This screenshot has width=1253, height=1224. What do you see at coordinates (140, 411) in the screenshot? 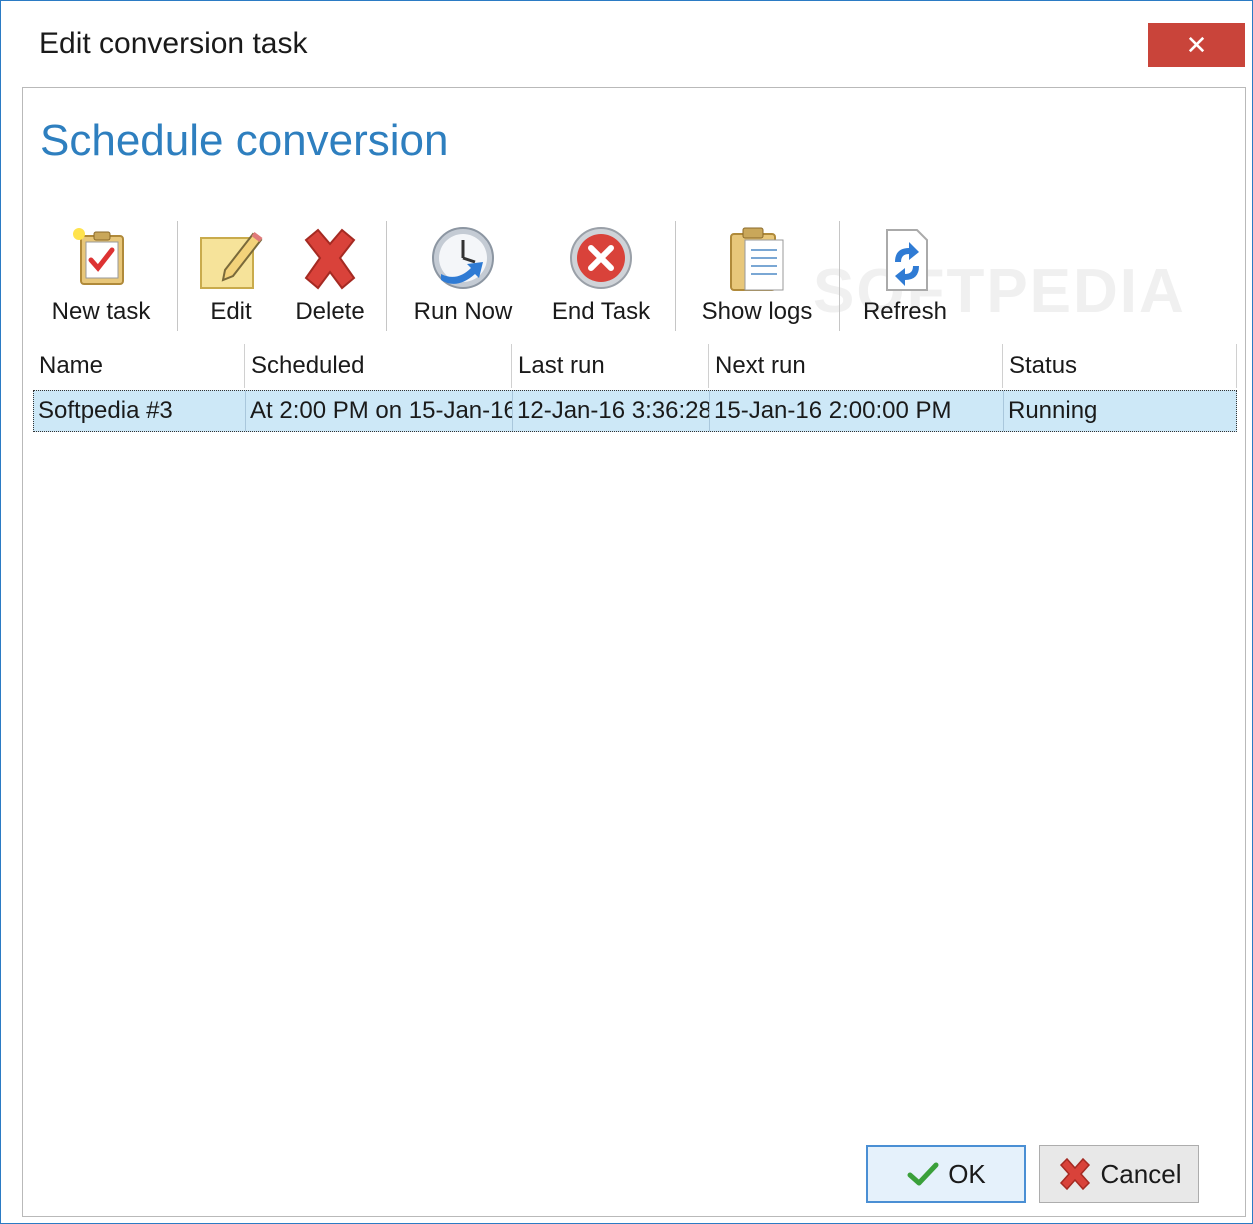
I see `cell-name: Softpedia #3` at bounding box center [140, 411].